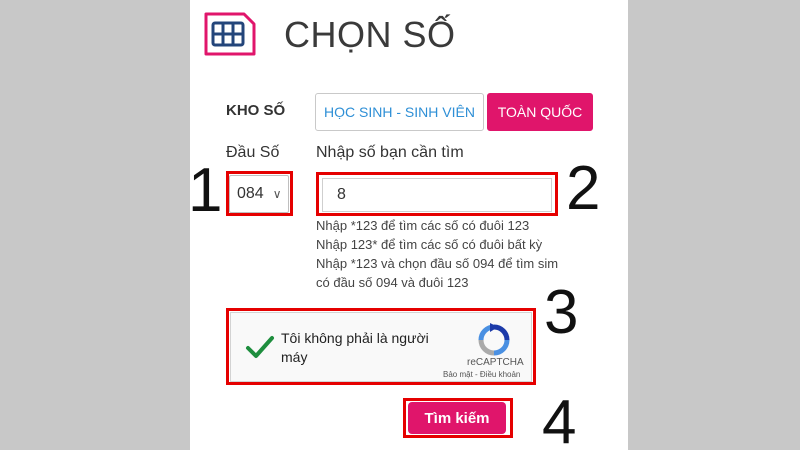 The width and height of the screenshot is (800, 450). What do you see at coordinates (253, 152) in the screenshot?
I see `prefix-label: Đầu Số` at bounding box center [253, 152].